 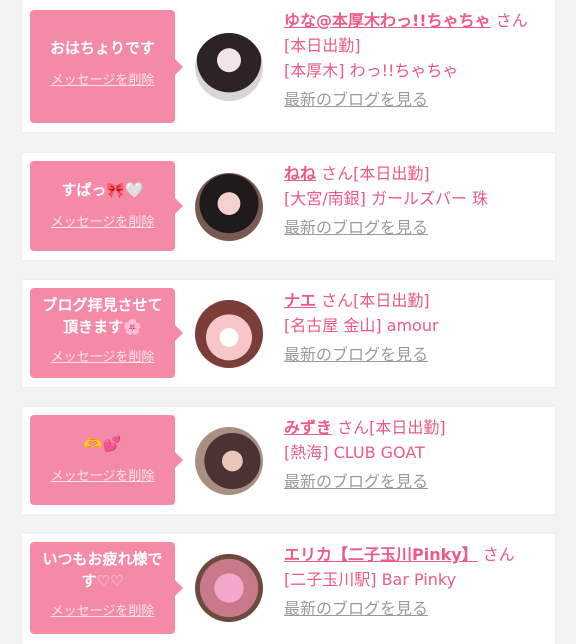 I want to click on message-bubble: すぱっ🎀🤍 メッセージを削除, so click(x=106, y=206).